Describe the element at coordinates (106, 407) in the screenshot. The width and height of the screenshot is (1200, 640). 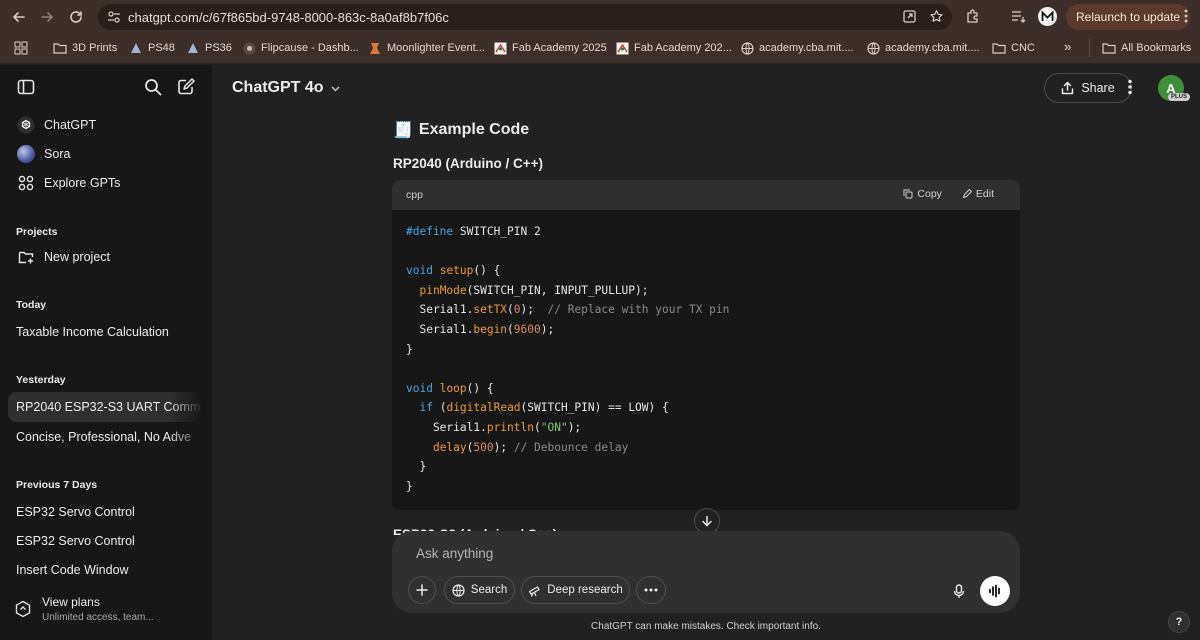
I see `chat-item-active: RP2040 ESP32-S3 UART Comm` at that location.